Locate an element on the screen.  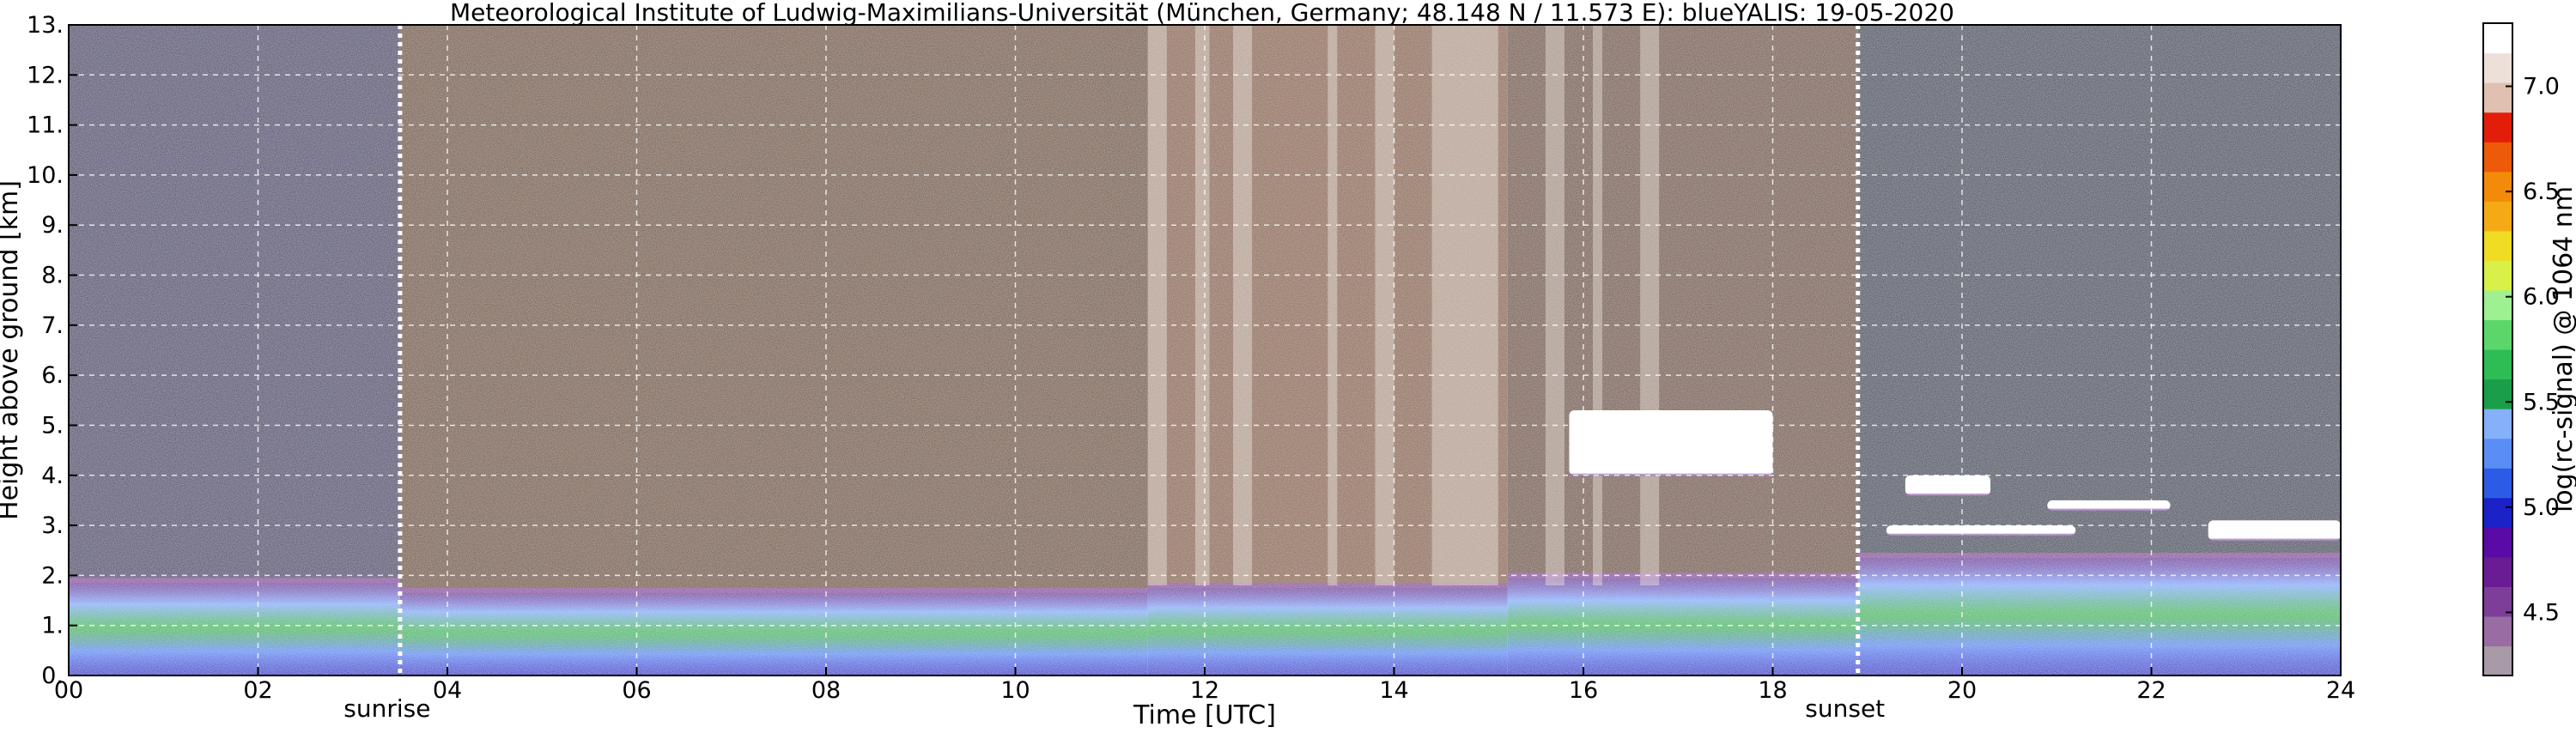
y-tick-label-11: 11. is located at coordinates (45, 125).